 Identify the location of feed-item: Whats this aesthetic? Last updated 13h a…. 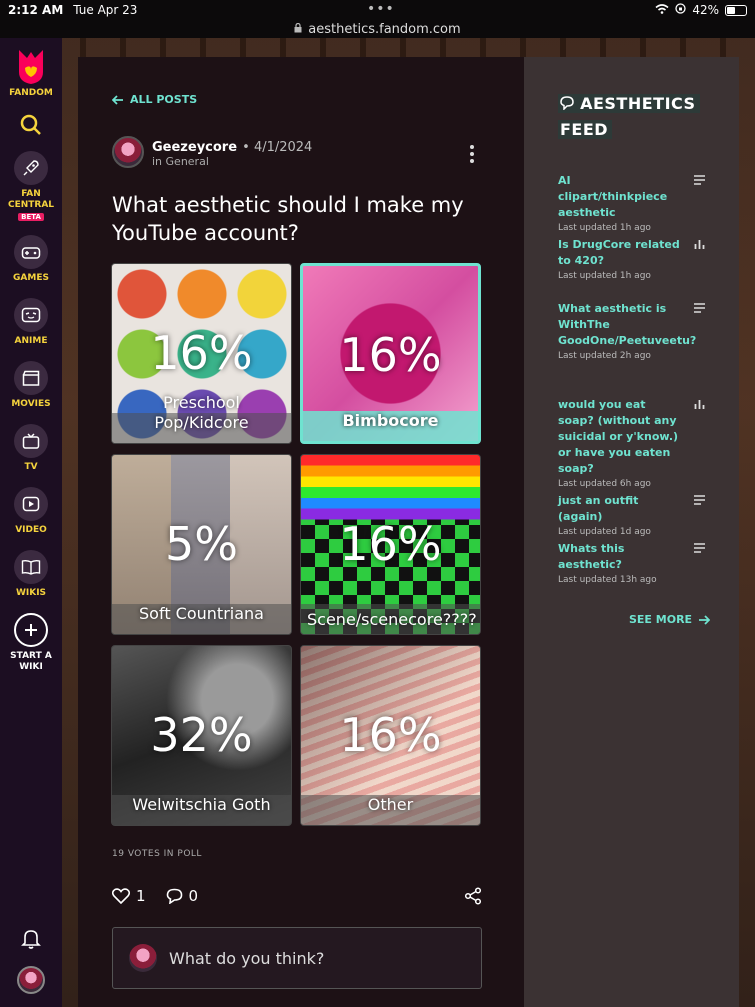
(643, 563).